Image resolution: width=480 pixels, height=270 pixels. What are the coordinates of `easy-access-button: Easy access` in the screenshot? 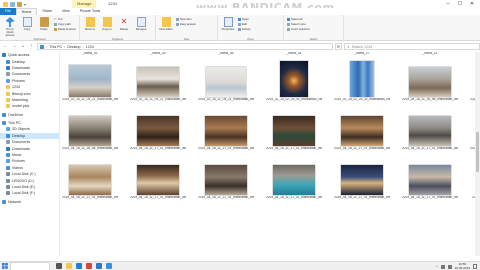 It's located at (186, 24).